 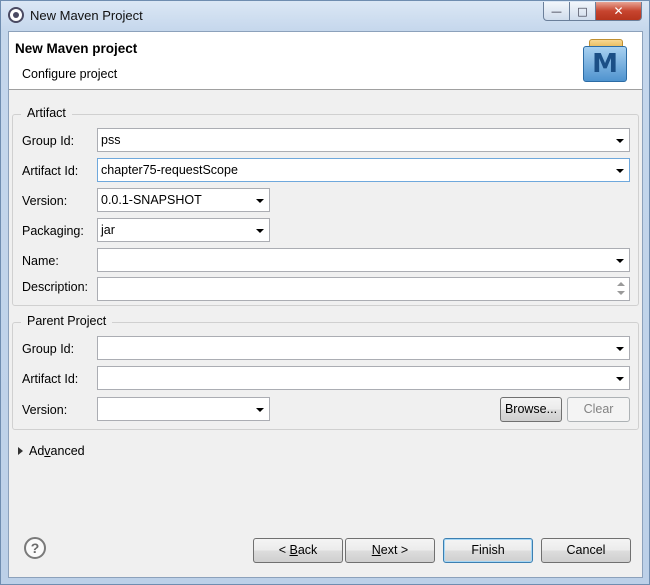 What do you see at coordinates (67, 451) in the screenshot?
I see `advanced-label-suffix: anced` at bounding box center [67, 451].